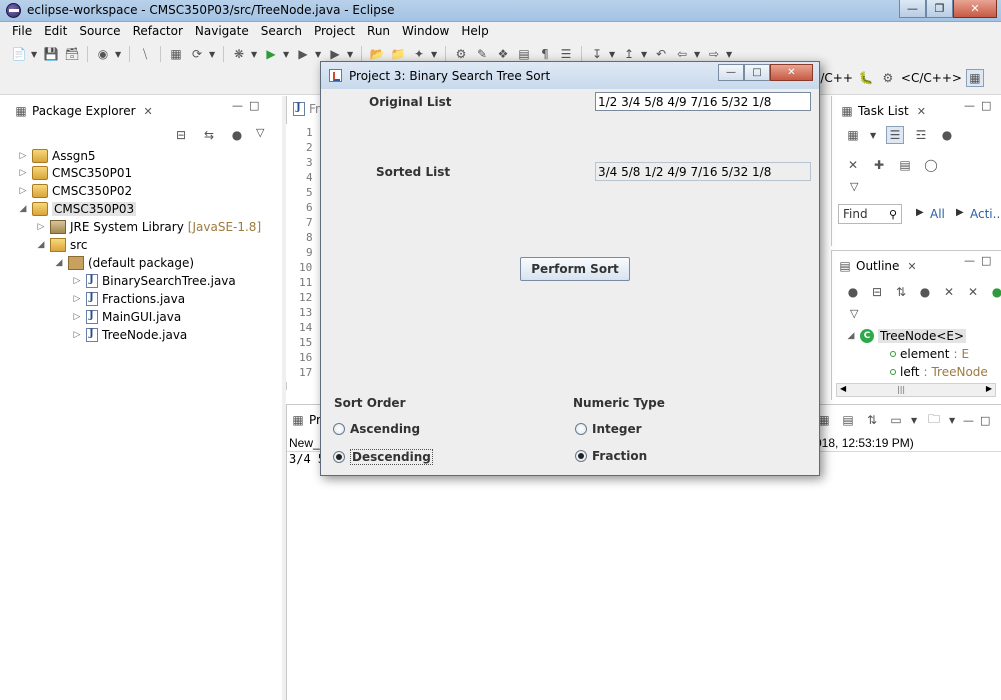 Image resolution: width=1001 pixels, height=700 pixels. Describe the element at coordinates (931, 165) in the screenshot. I see `task-repo-icon: ◯` at that location.